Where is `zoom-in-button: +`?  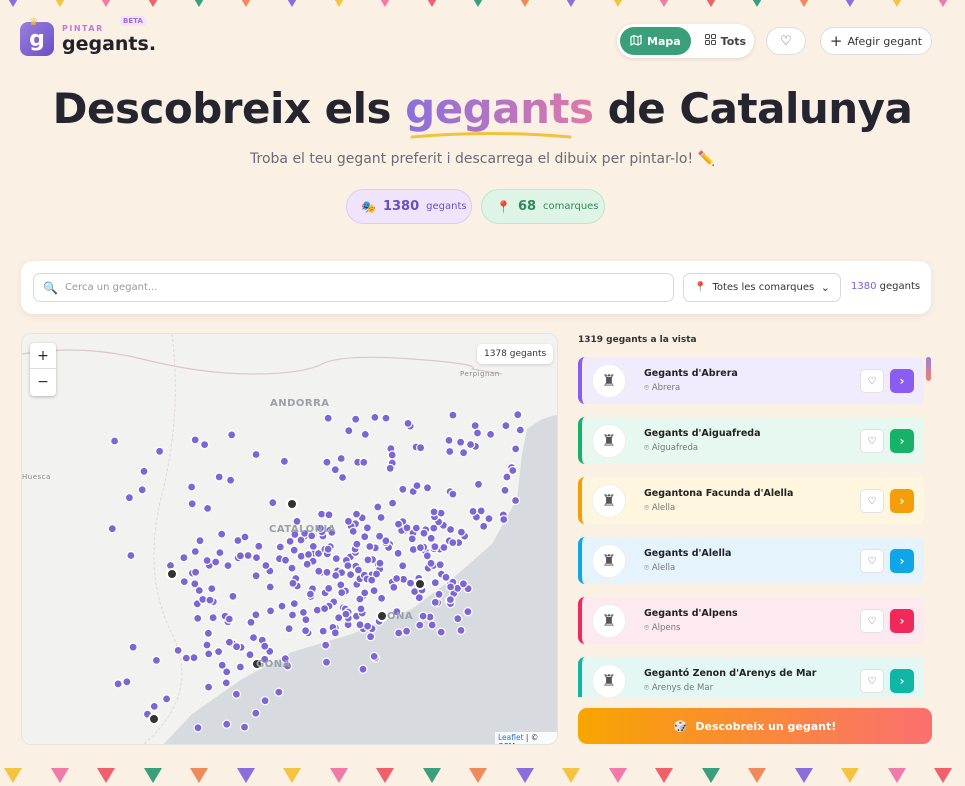 zoom-in-button: + is located at coordinates (43, 356).